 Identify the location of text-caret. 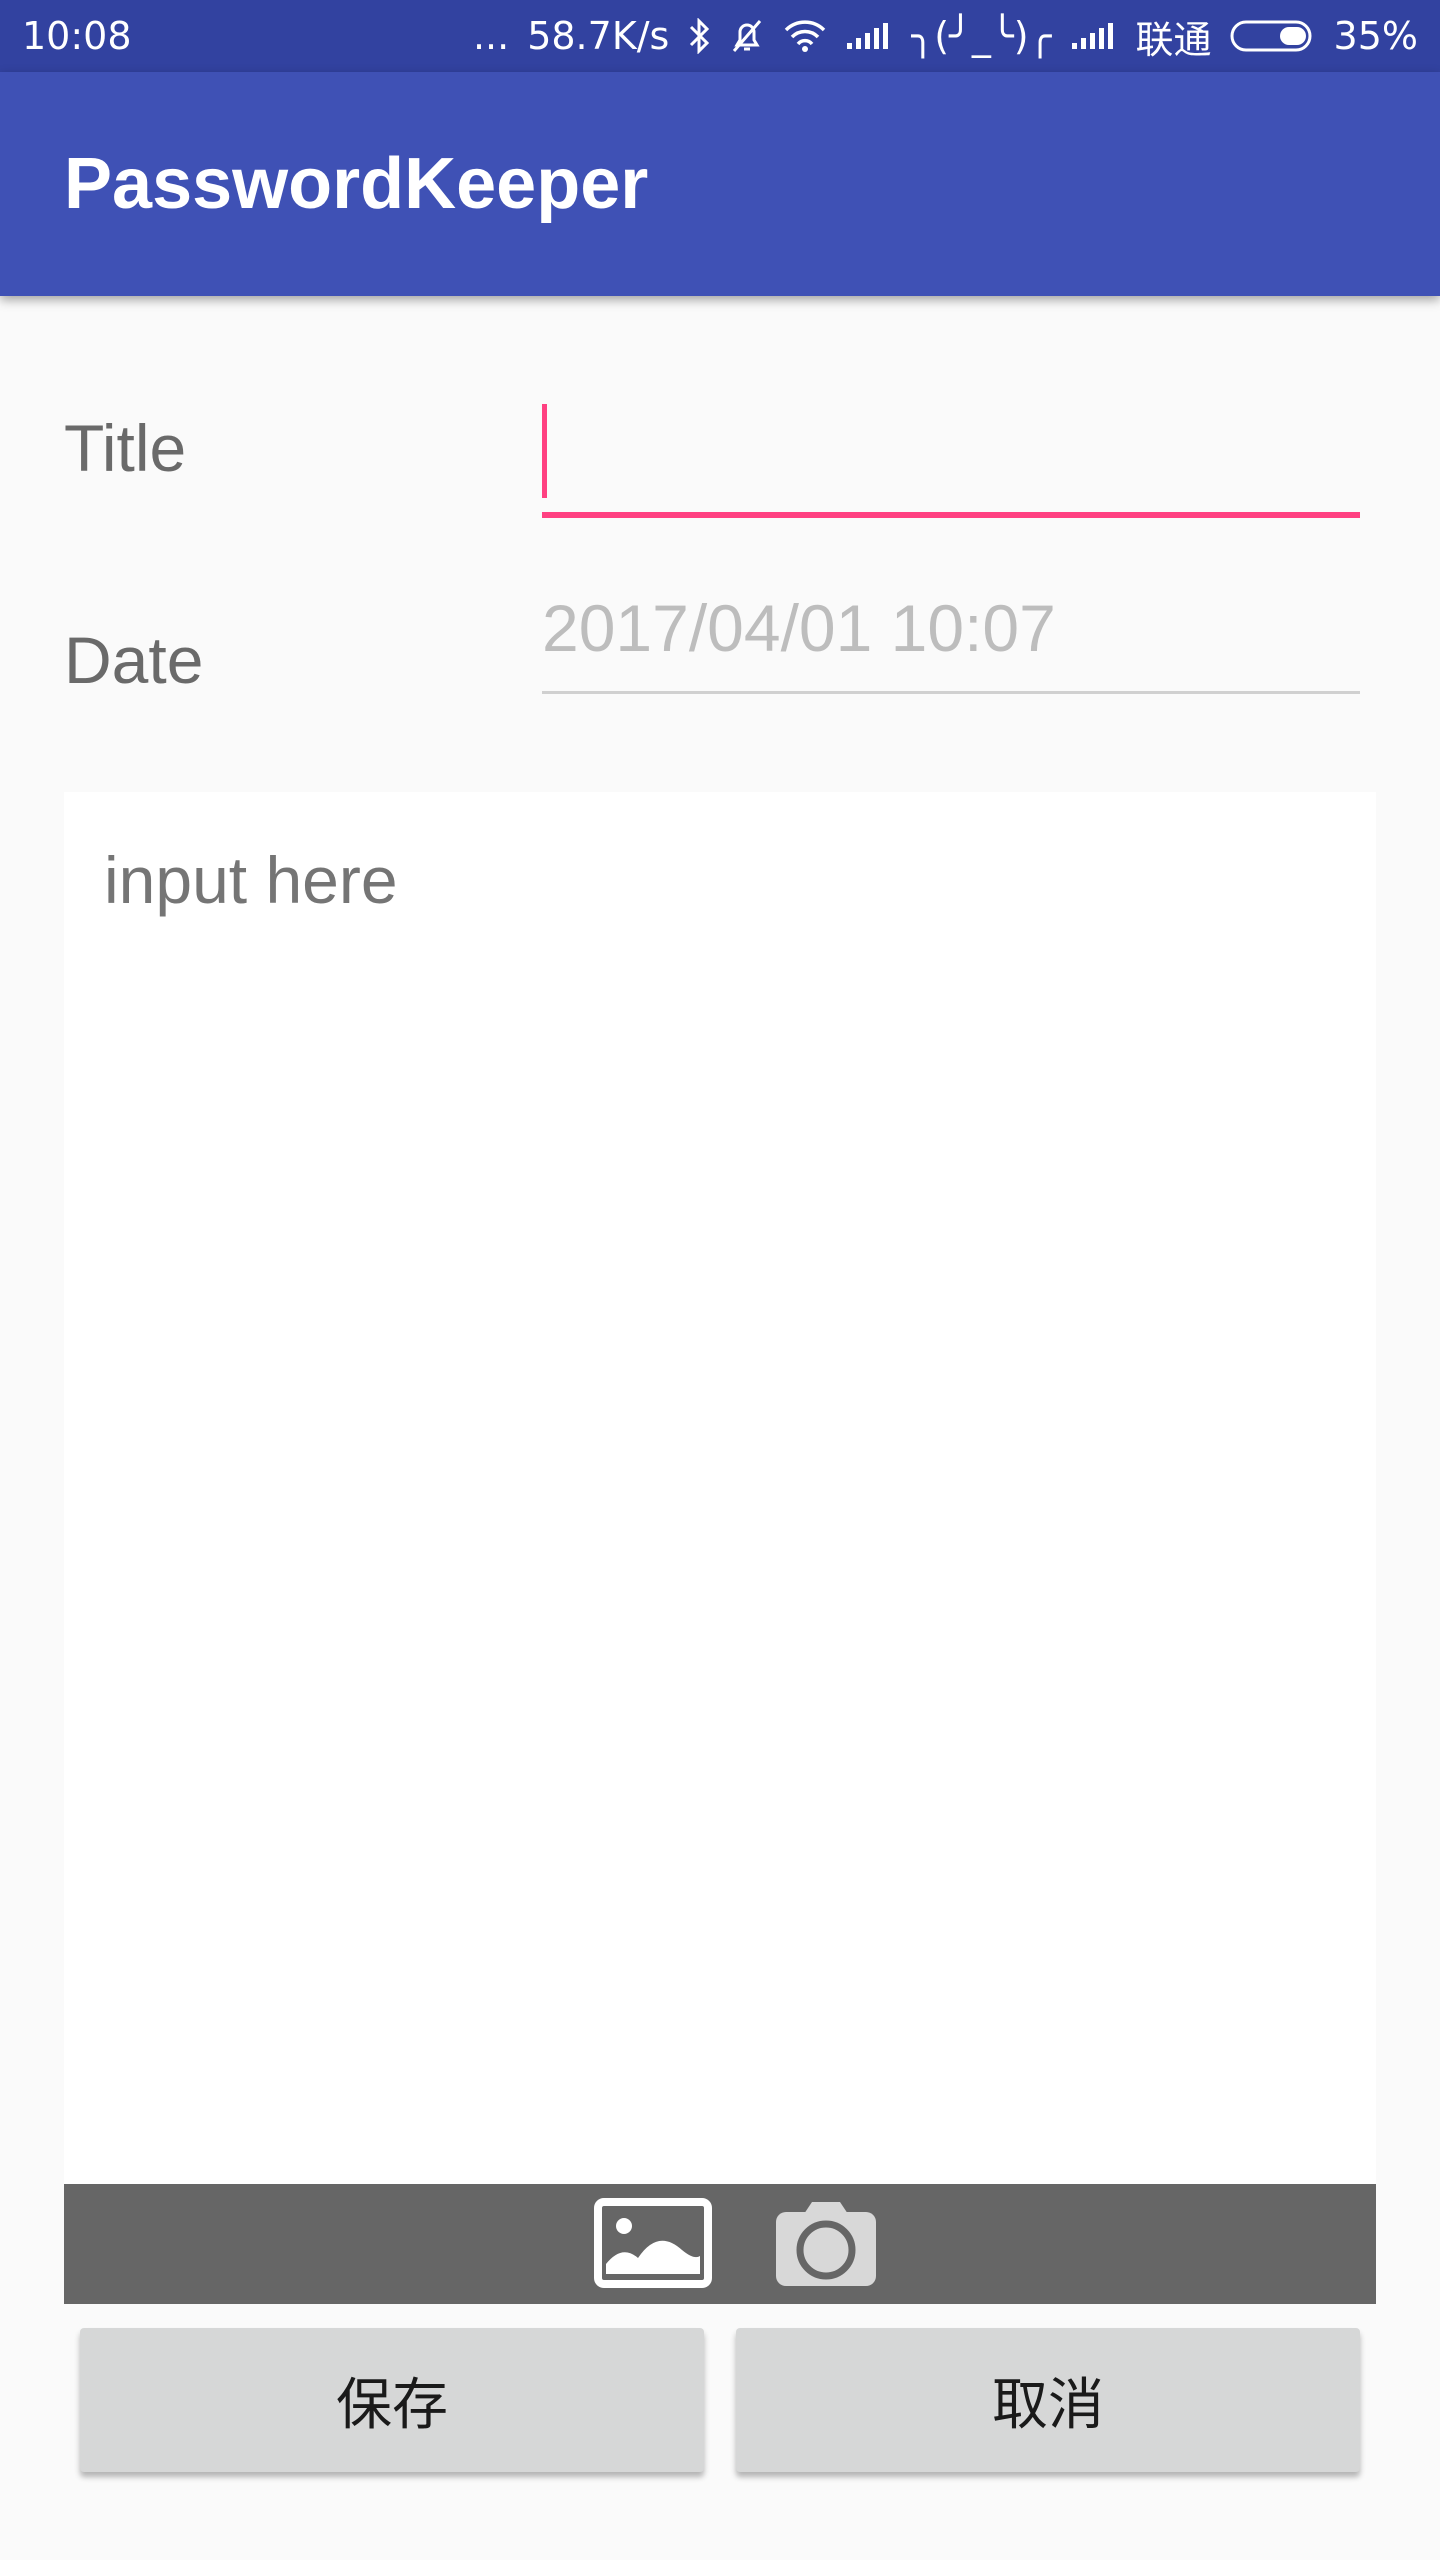
(544, 451).